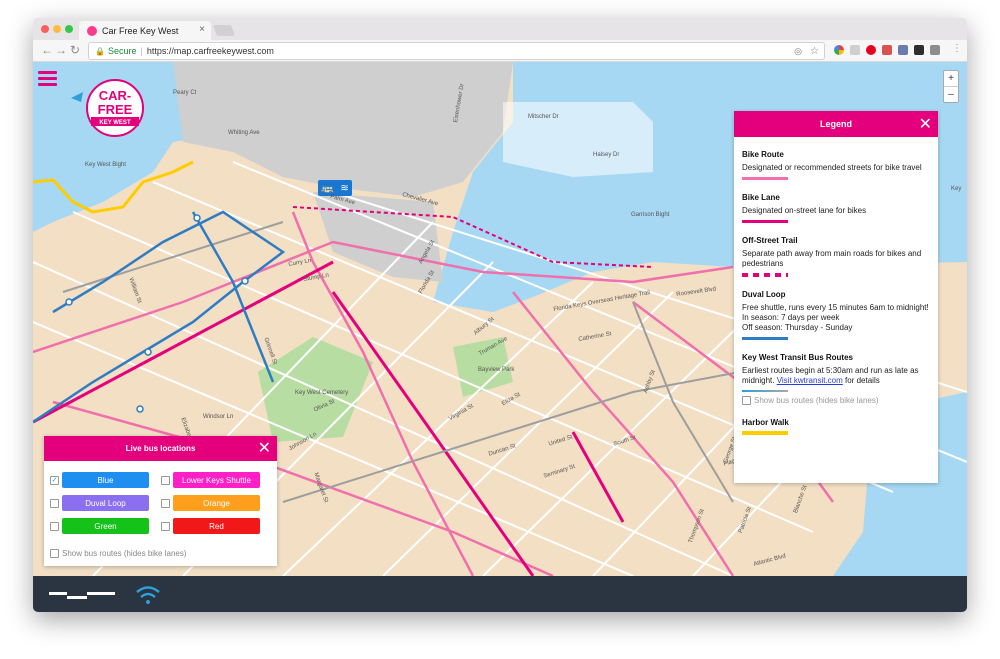 The image size is (1000, 659). What do you see at coordinates (935, 50) in the screenshot?
I see `extension-wave-icon` at bounding box center [935, 50].